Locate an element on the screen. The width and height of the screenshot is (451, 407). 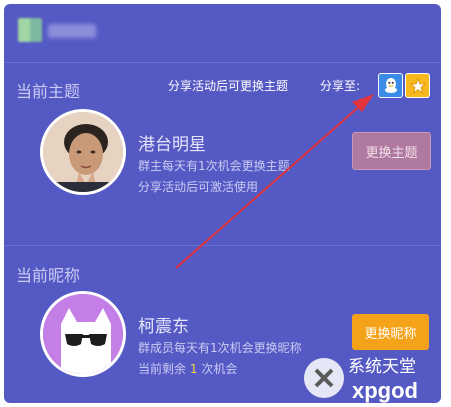
divider is located at coordinates (222, 62).